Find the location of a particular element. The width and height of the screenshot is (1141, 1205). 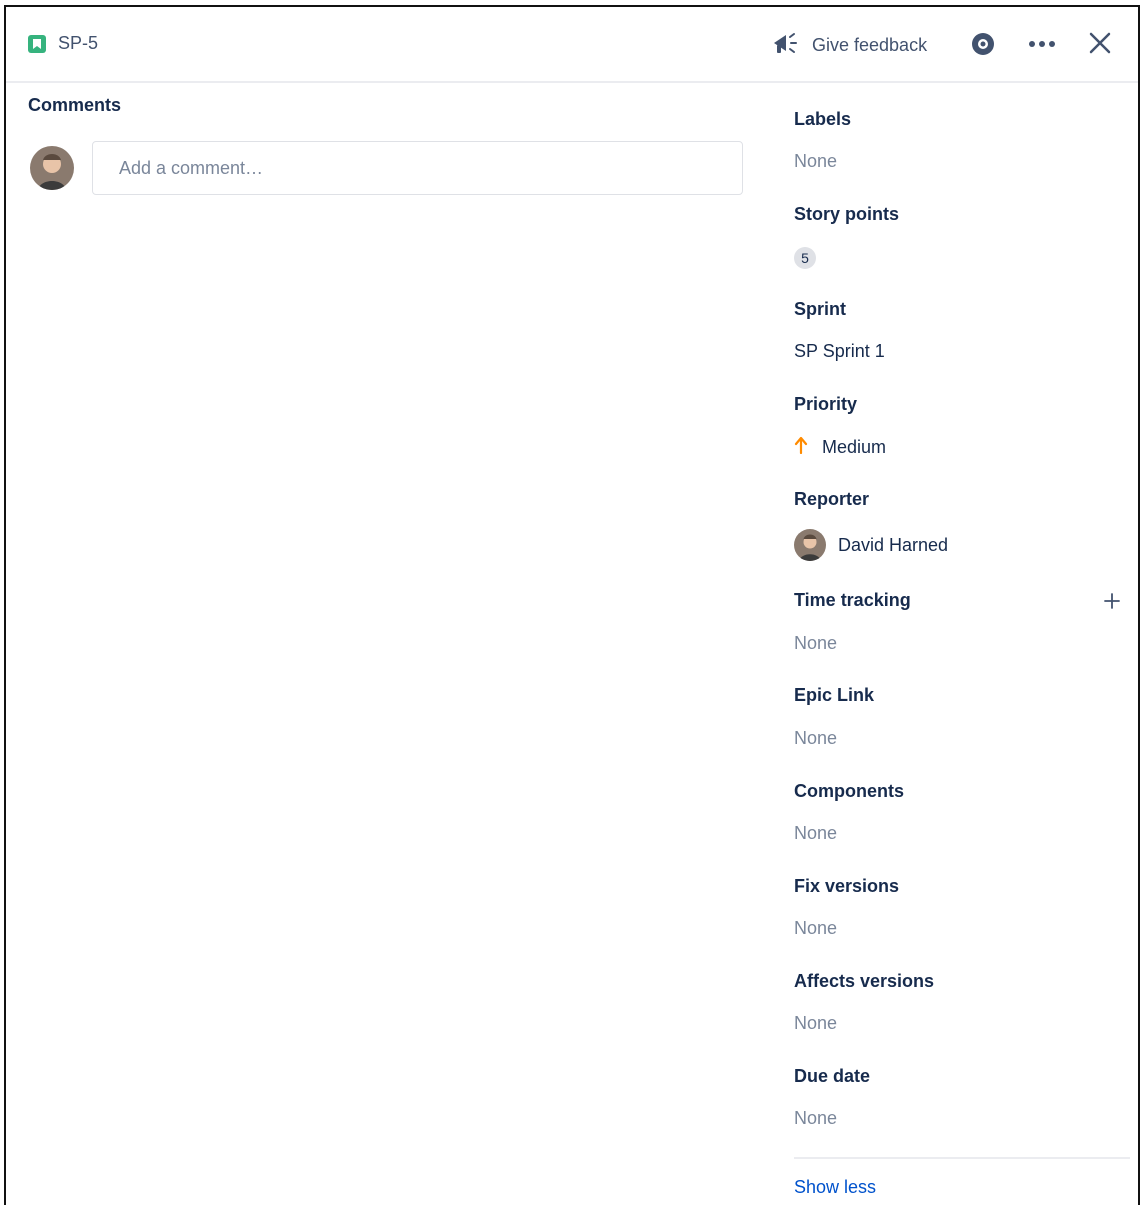

time-tracking-value: None is located at coordinates (815, 643).